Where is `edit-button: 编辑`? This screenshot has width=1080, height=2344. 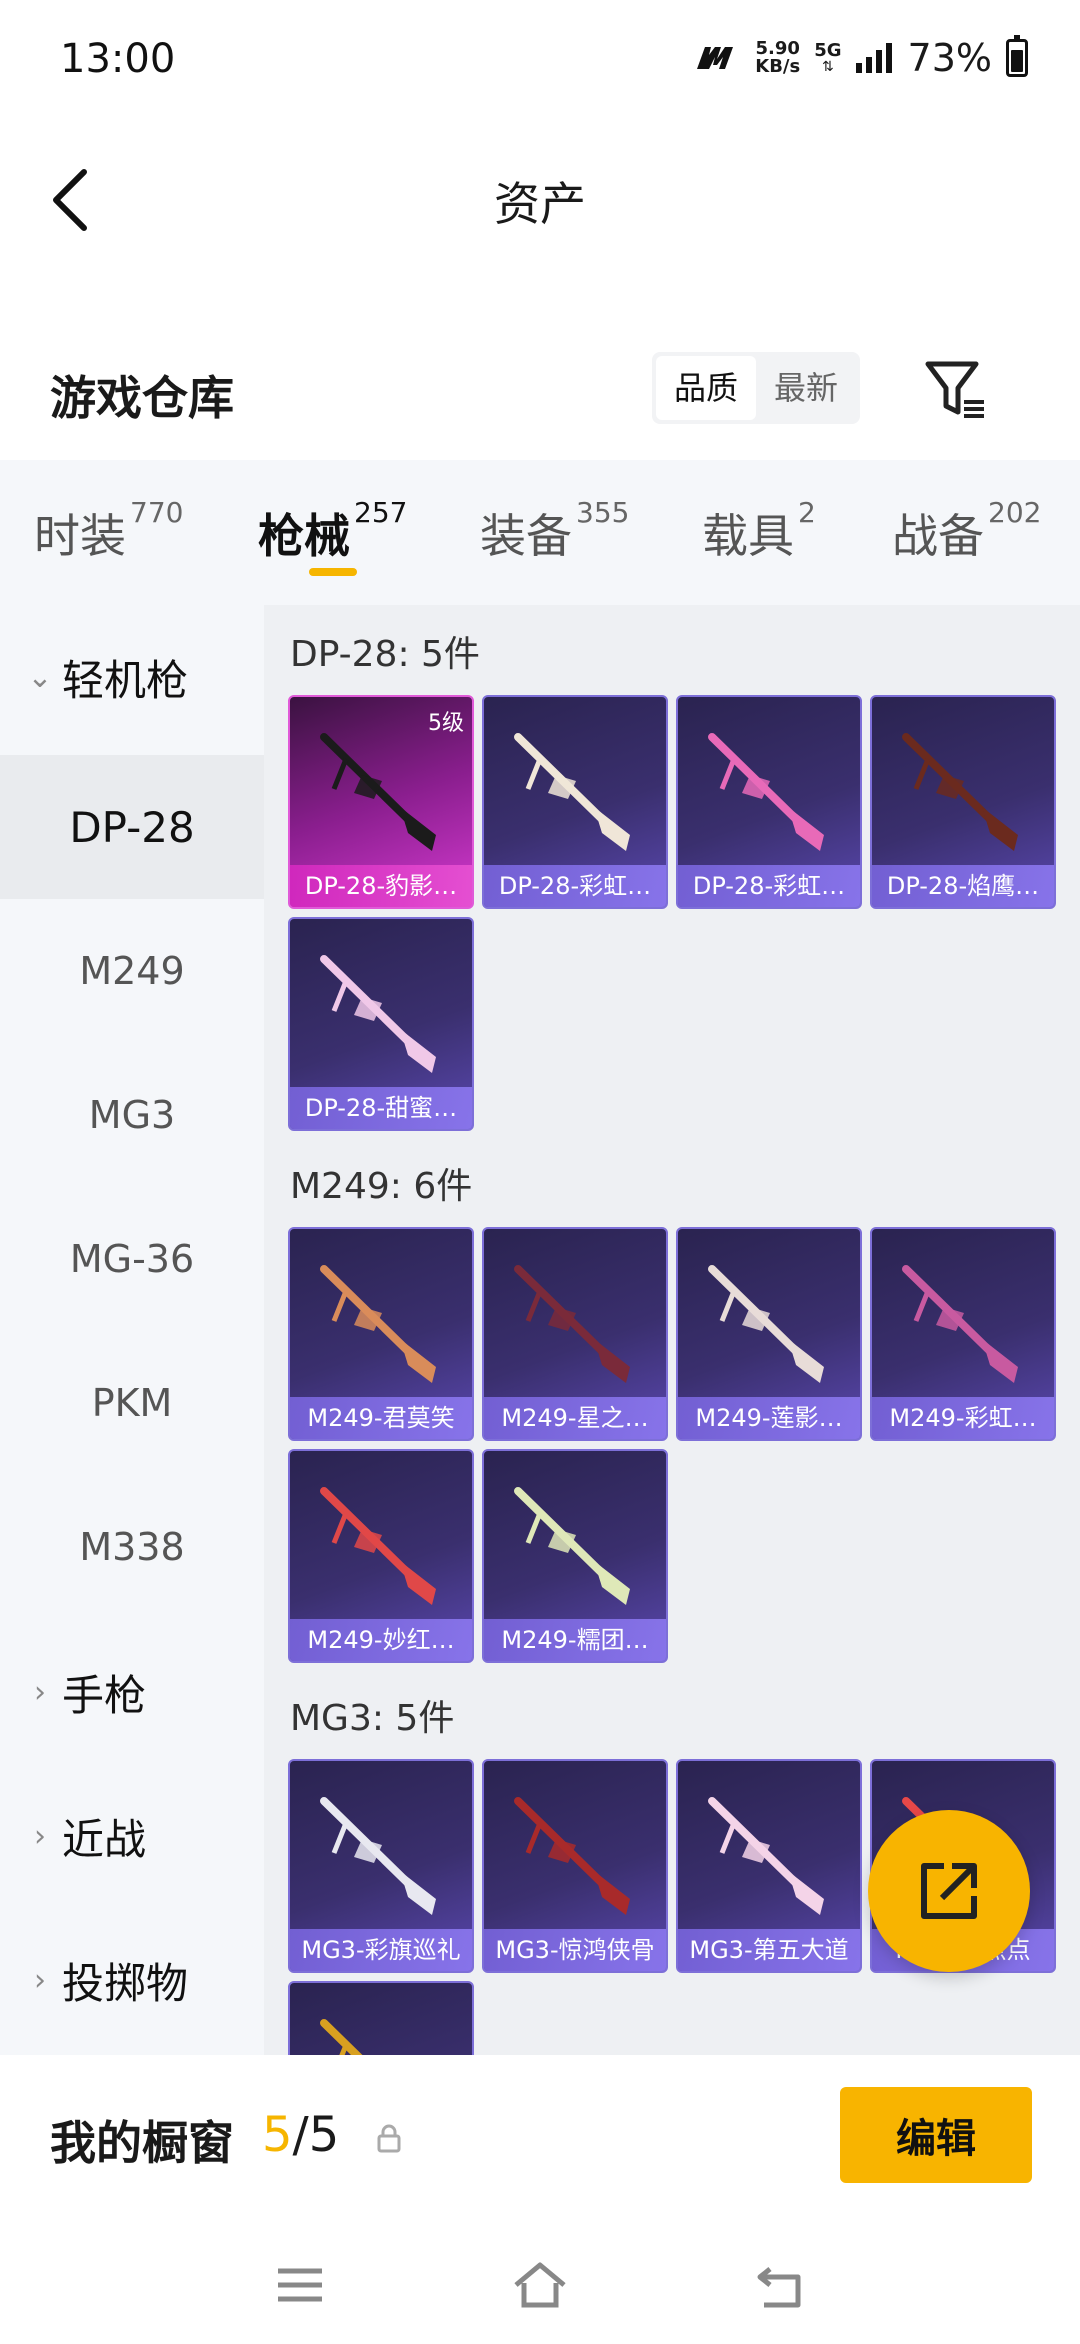 edit-button: 编辑 is located at coordinates (936, 2135).